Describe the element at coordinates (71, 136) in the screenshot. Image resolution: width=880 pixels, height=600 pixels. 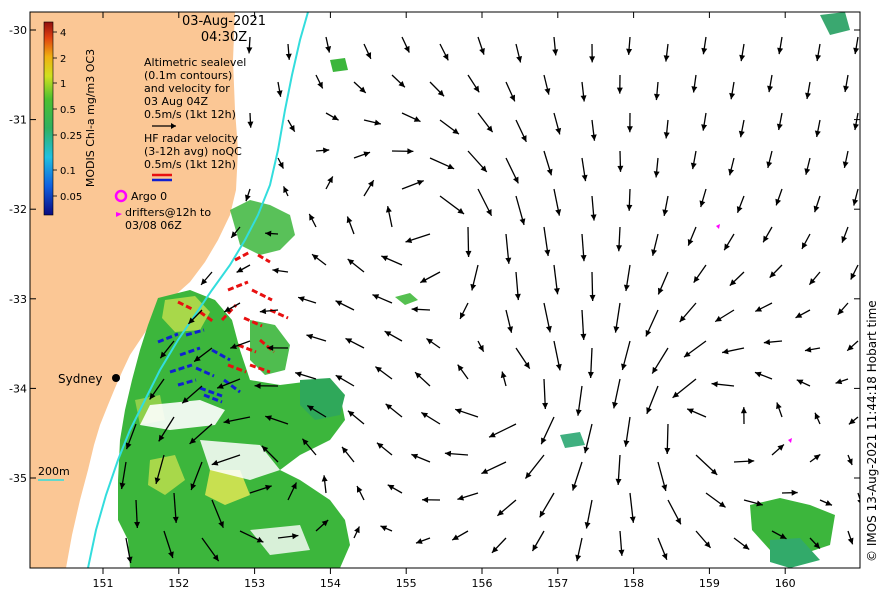
I see `colorbar-tick-label: 0.25` at that location.